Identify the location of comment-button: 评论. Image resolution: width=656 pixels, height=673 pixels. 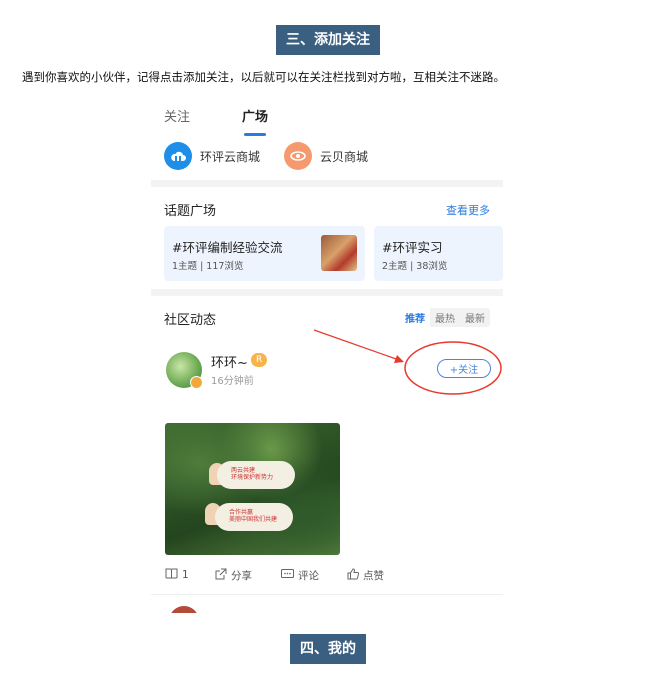
(300, 575).